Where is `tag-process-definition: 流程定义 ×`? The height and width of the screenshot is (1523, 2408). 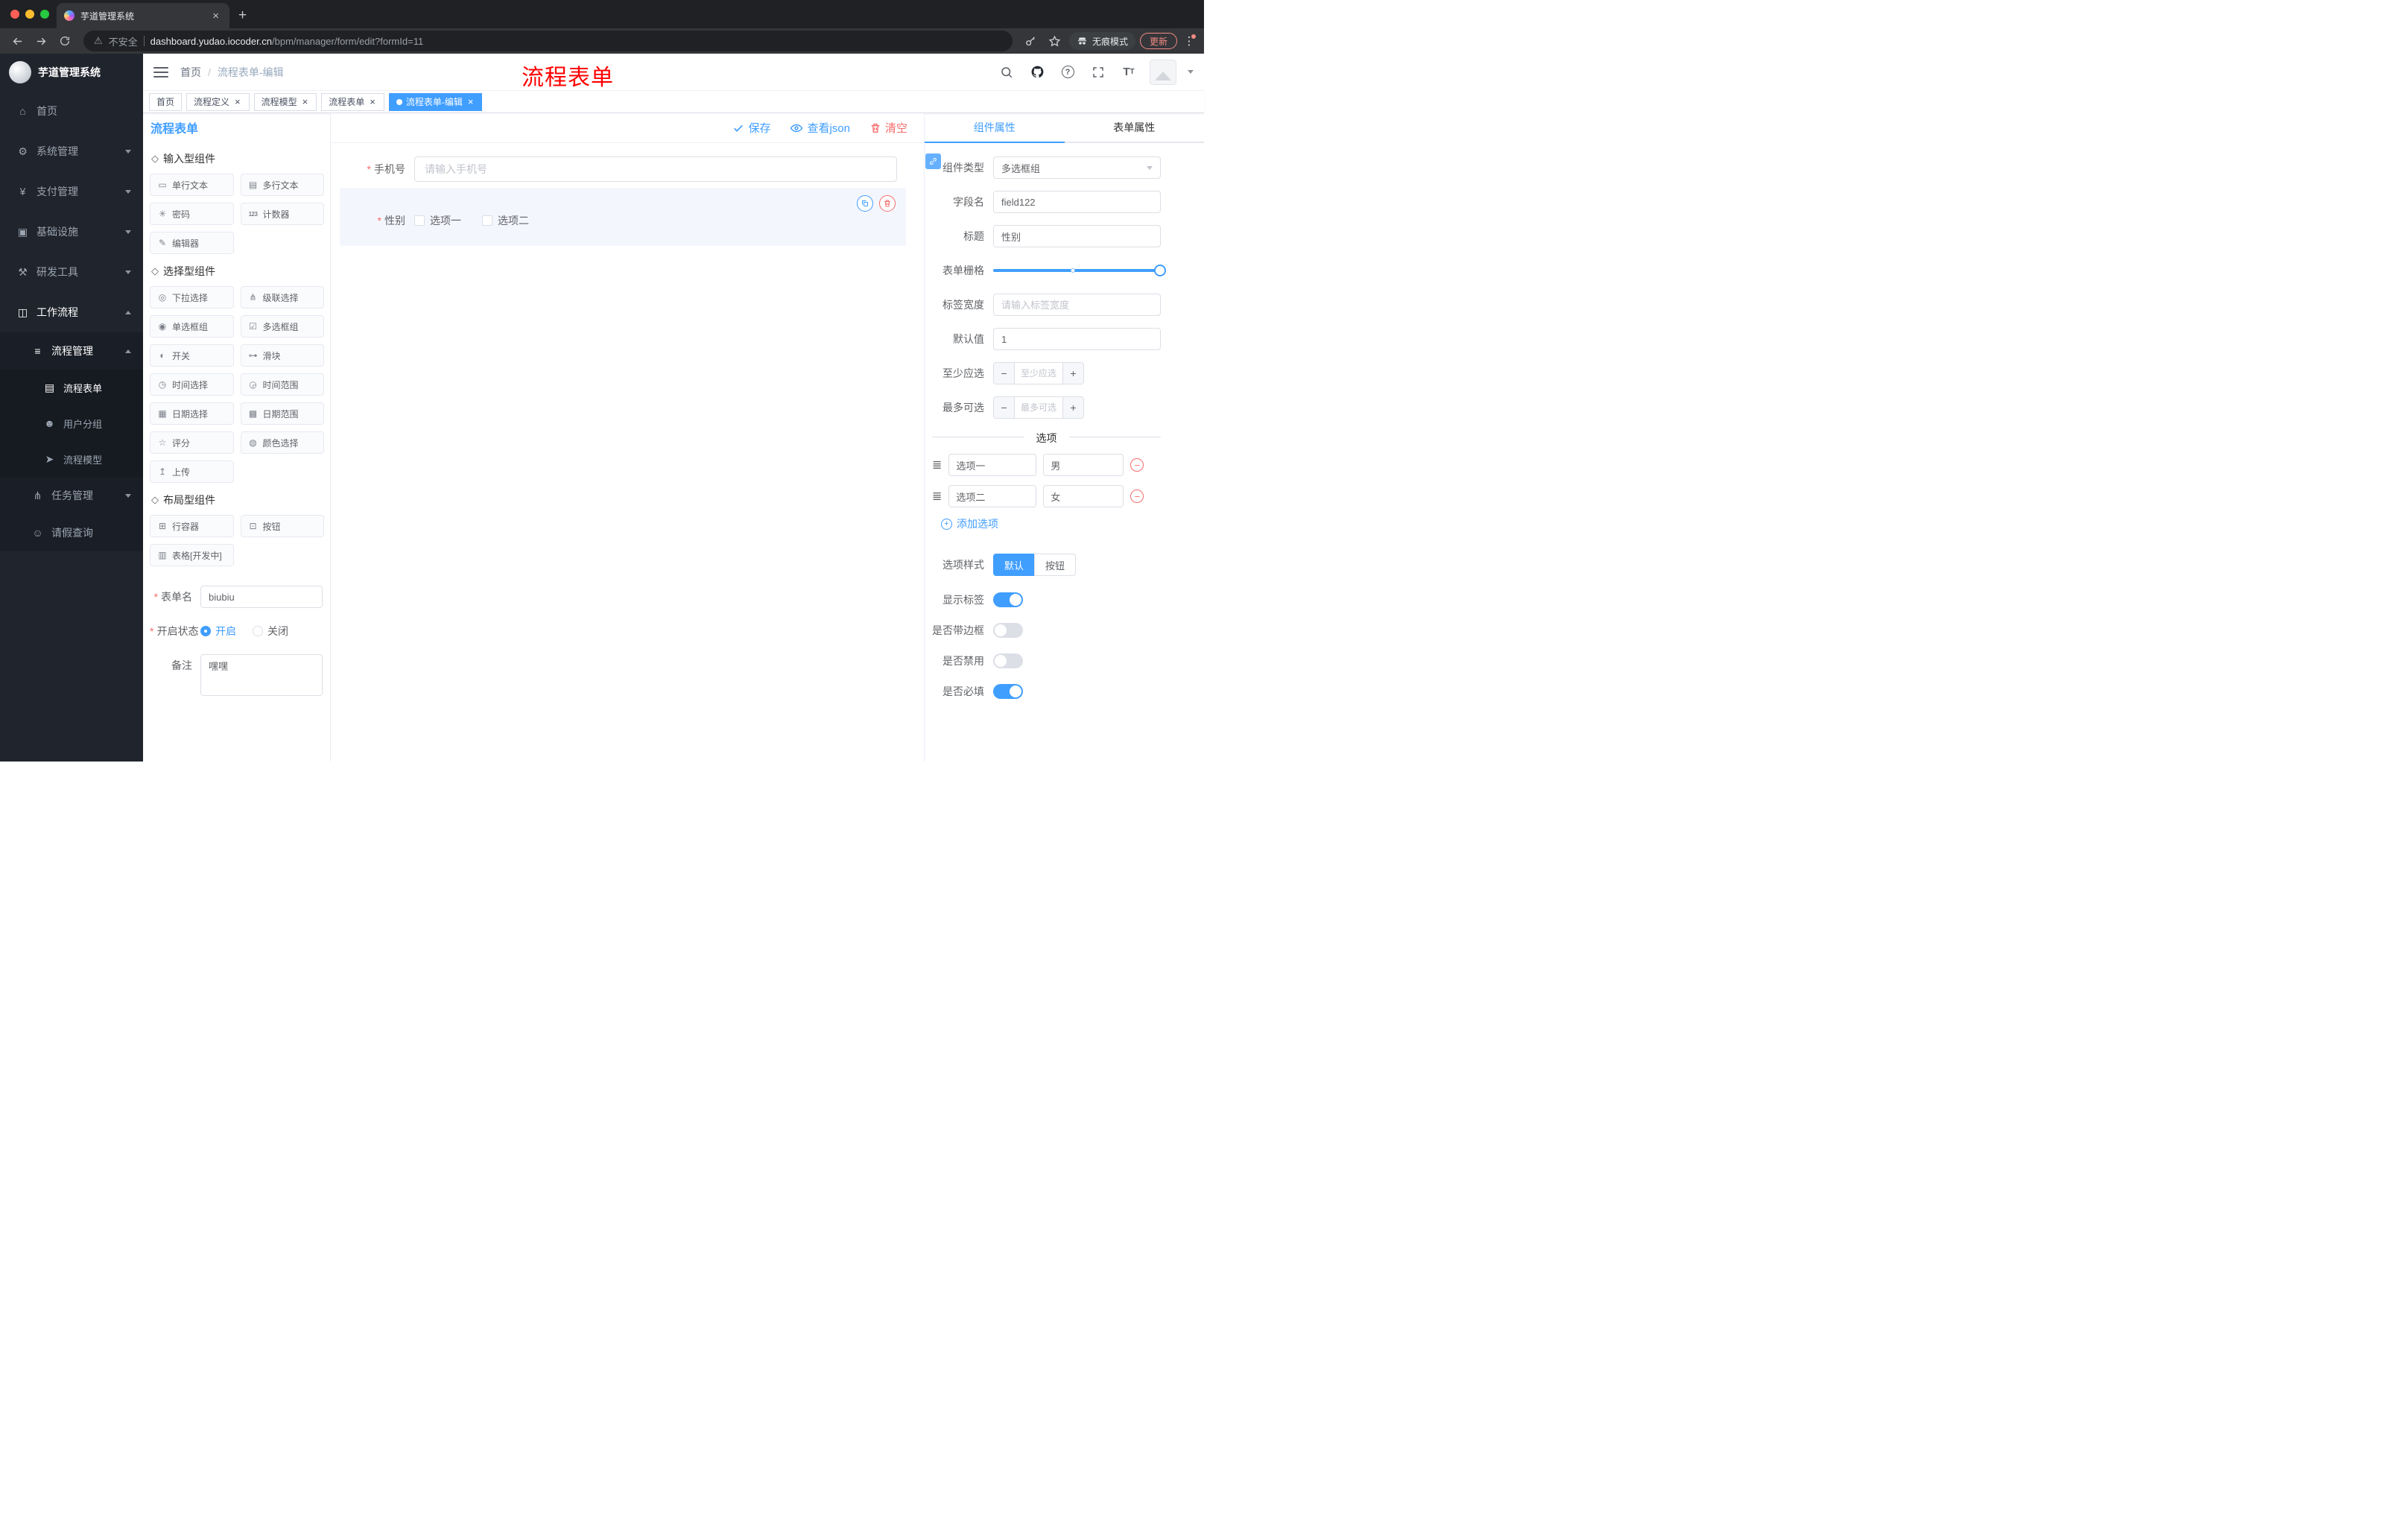 tag-process-definition: 流程定义 × is located at coordinates (218, 101).